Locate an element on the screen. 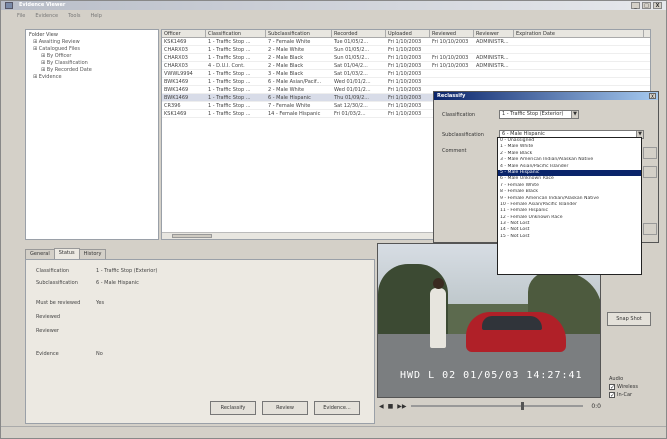  tab-general: General is located at coordinates (40, 254).